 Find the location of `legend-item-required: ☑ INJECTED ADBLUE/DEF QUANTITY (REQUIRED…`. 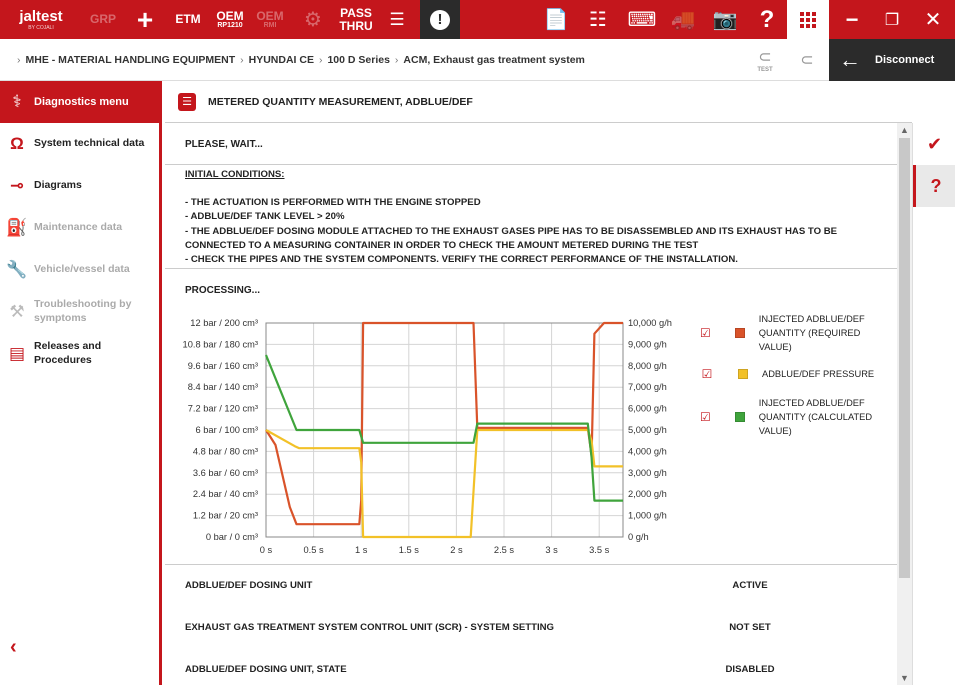

legend-item-required: ☑ INJECTED ADBLUE/DEF QUANTITY (REQUIRED… is located at coordinates (797, 333).